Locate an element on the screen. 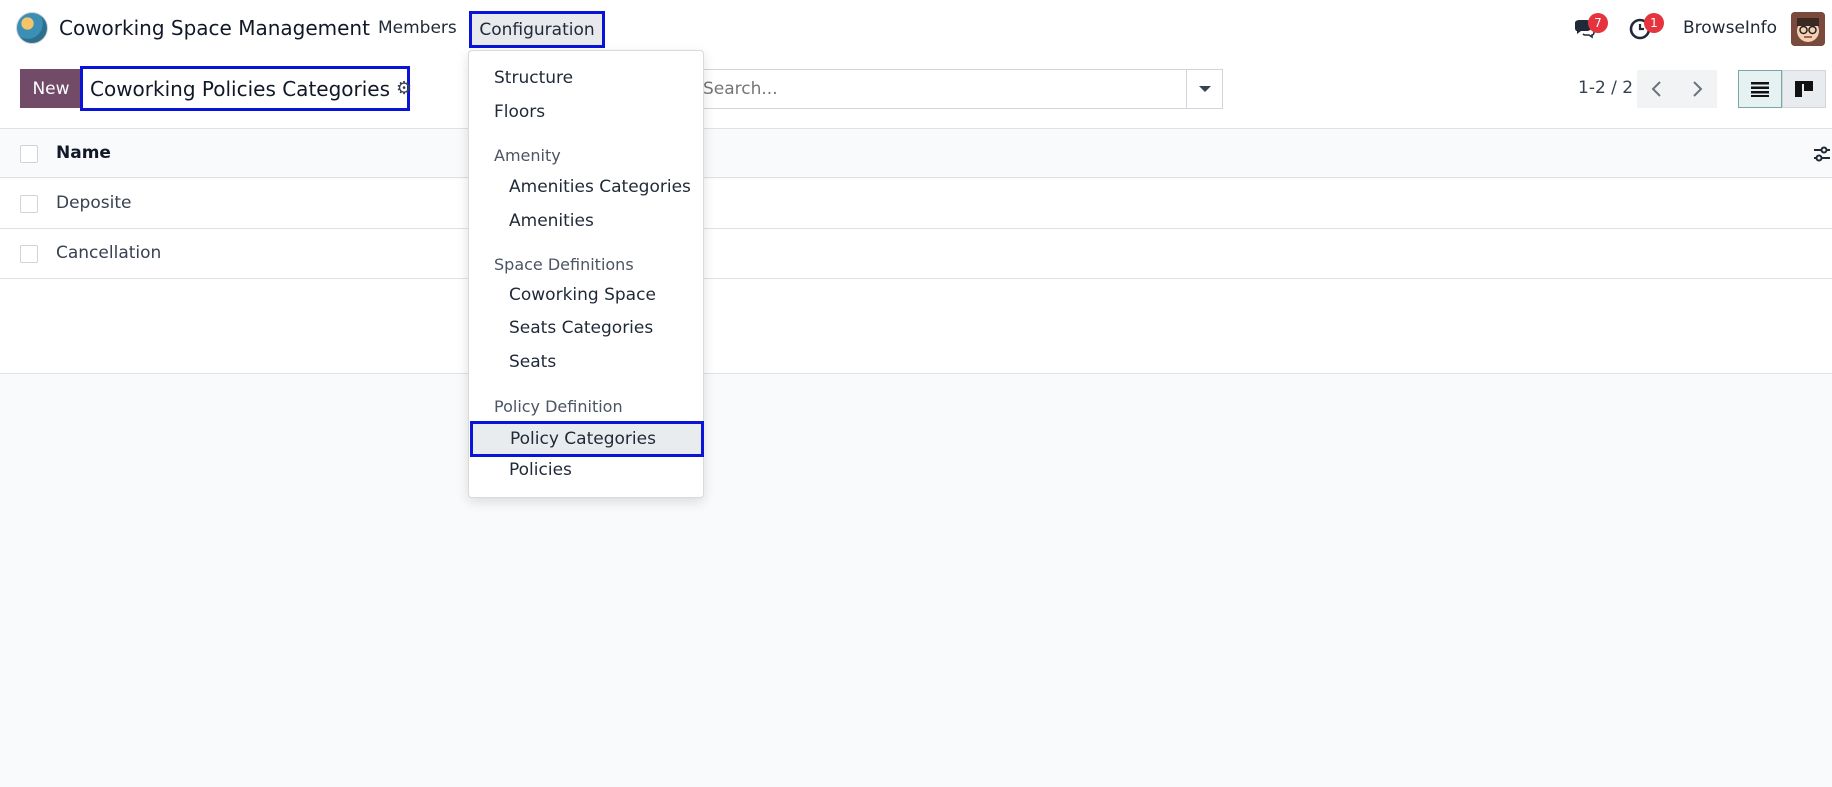 This screenshot has height=787, width=1832. list-view-button is located at coordinates (1760, 89).